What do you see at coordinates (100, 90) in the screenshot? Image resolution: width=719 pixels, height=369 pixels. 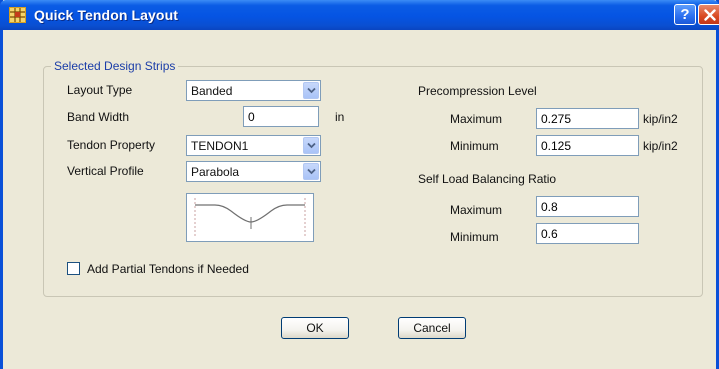 I see `layout-type-label: Layout Type` at bounding box center [100, 90].